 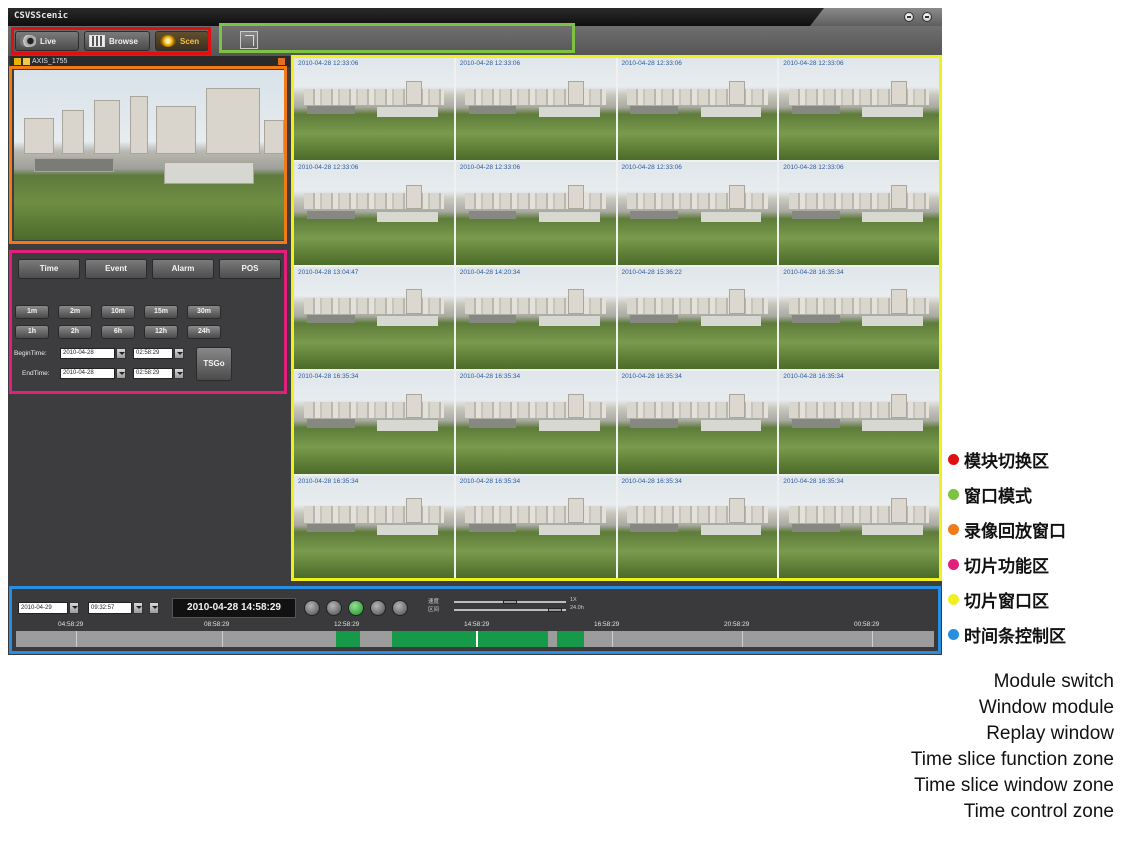 I want to click on begin-time-spin-icon, so click(x=179, y=353).